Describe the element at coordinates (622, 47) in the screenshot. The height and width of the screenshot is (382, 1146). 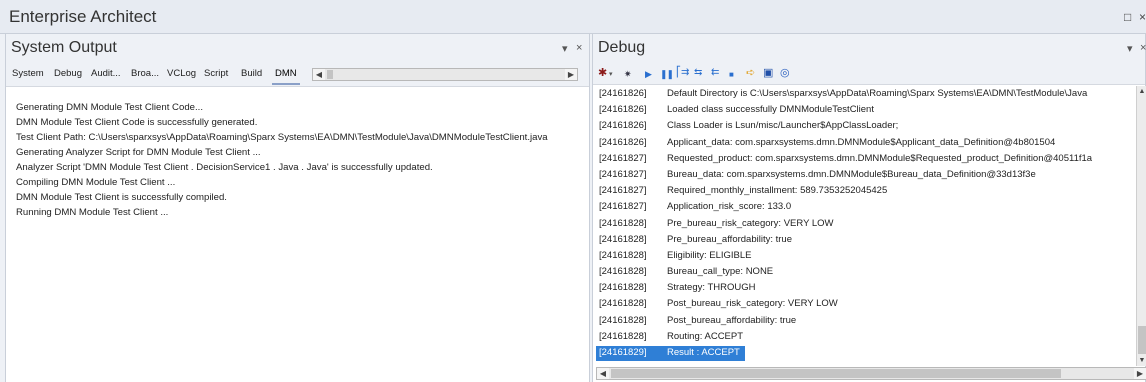
I see `debug-title: Debug` at that location.